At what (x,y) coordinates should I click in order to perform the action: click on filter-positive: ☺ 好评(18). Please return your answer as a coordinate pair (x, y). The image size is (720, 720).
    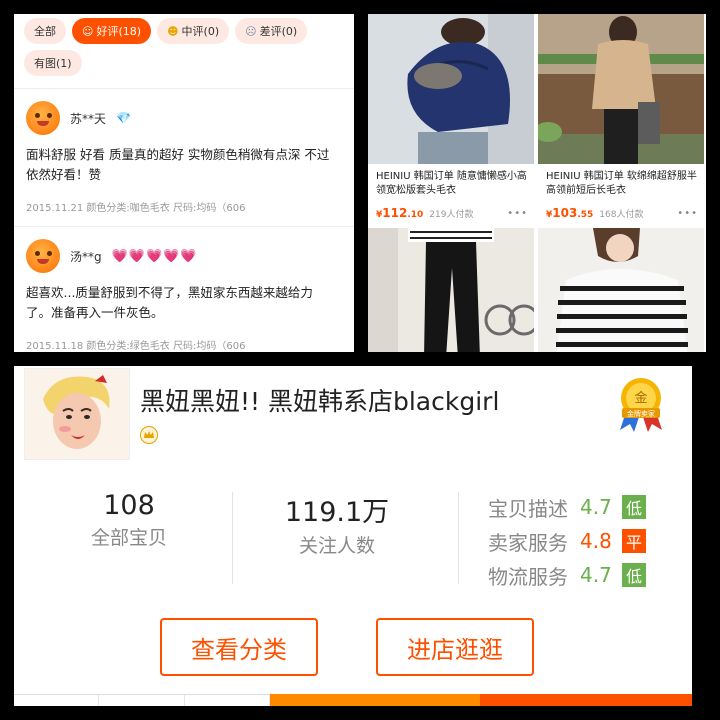
    Looking at the image, I should click on (112, 31).